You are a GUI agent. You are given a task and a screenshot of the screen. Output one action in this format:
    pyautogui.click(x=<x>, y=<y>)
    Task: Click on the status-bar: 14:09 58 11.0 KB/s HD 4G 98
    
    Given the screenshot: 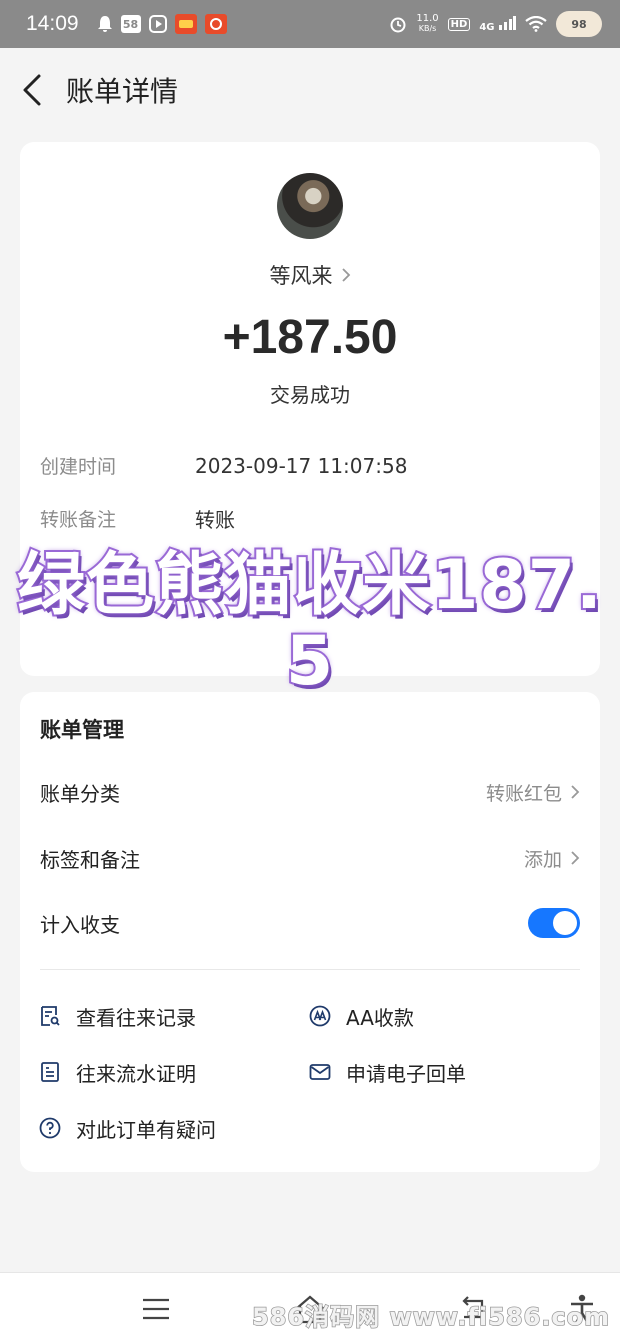 What is the action you would take?
    pyautogui.click(x=310, y=24)
    